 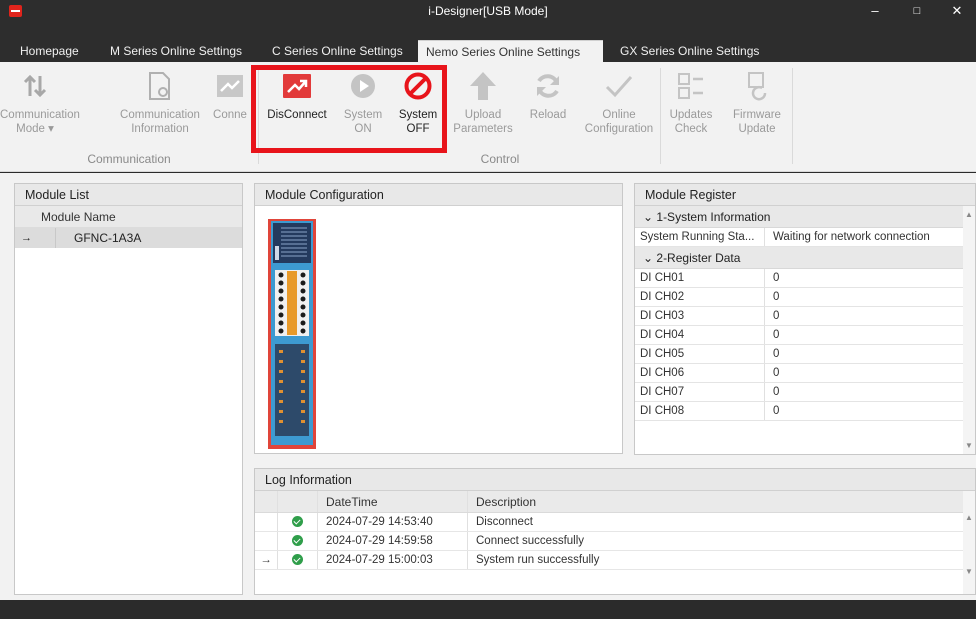 I want to click on comm-mode-label-2: Mode ▾, so click(x=35, y=129).